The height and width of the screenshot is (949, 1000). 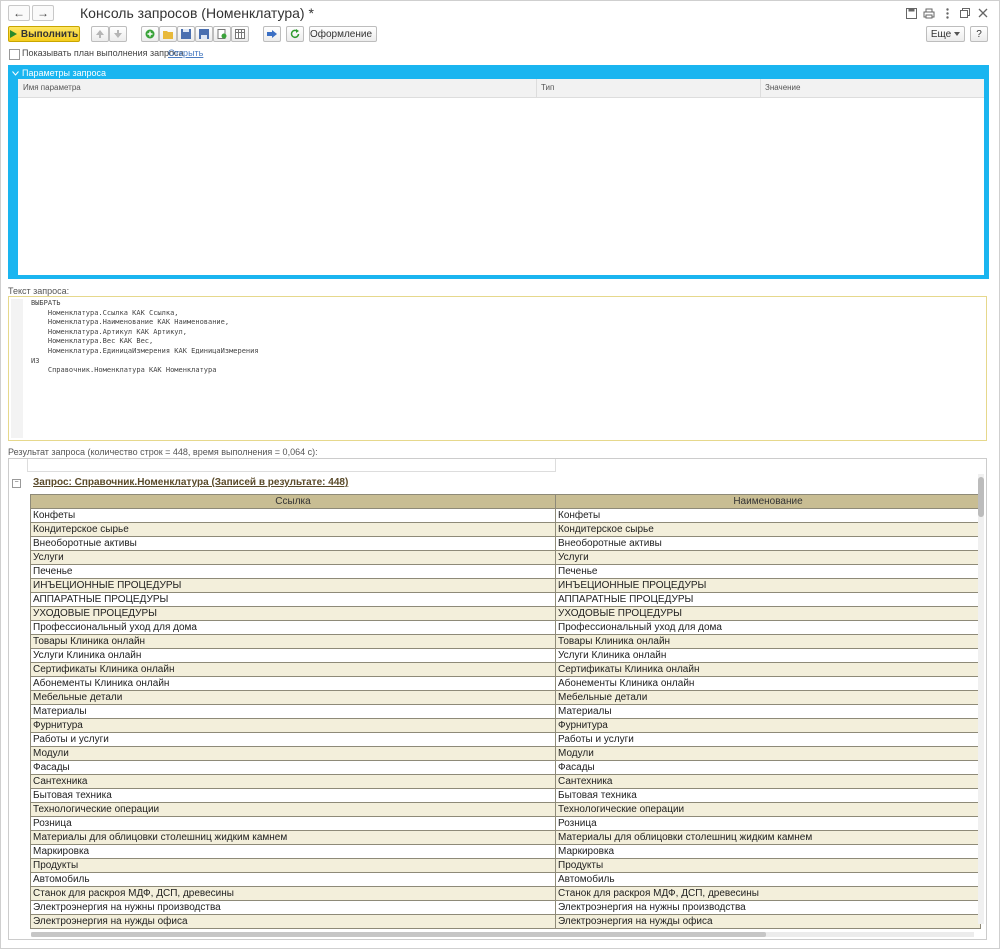 What do you see at coordinates (16, 483) in the screenshot?
I see `collapse-toggle-icon: −` at bounding box center [16, 483].